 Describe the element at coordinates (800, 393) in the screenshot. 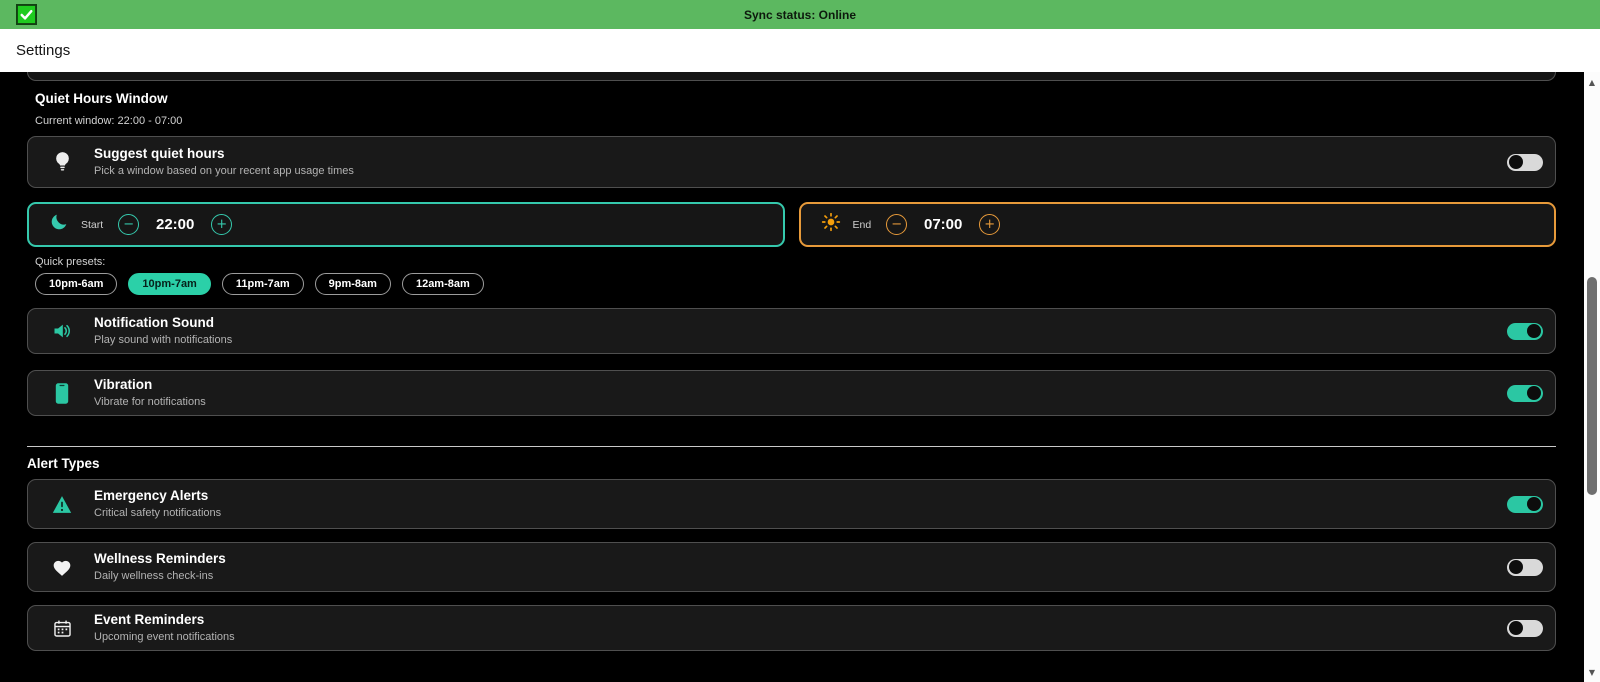

I see `vibration-texts: Vibration Vibrate for notifications` at that location.